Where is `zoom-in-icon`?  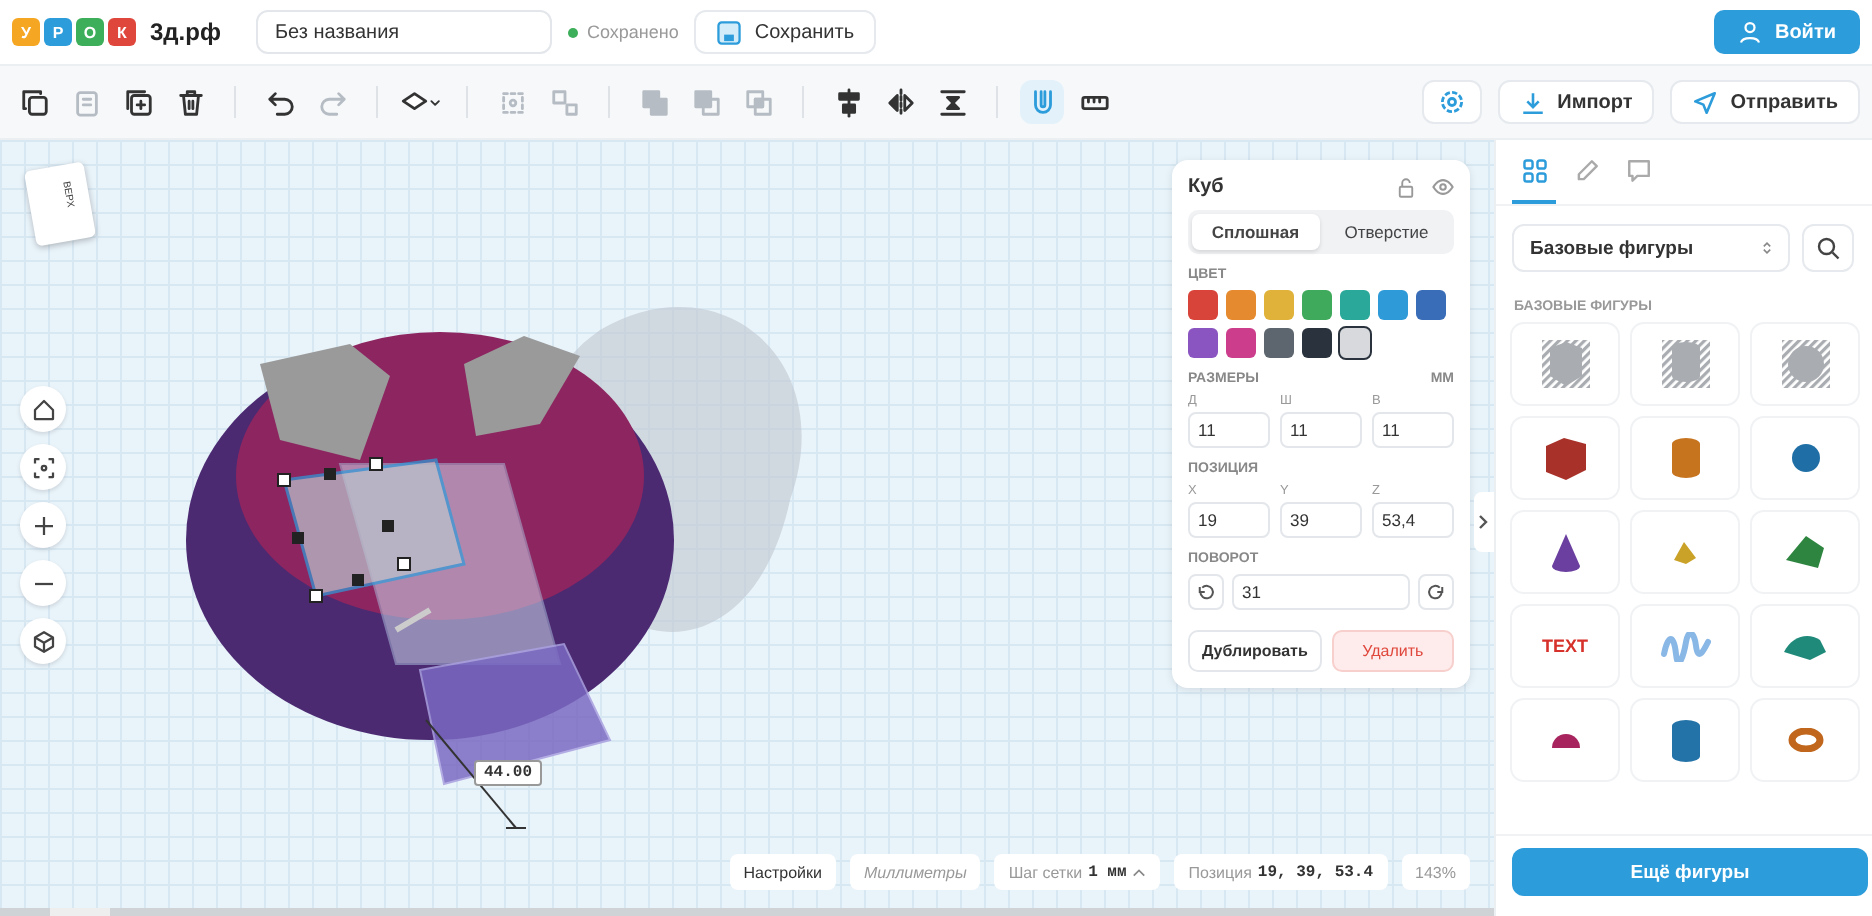
zoom-in-icon is located at coordinates (43, 525).